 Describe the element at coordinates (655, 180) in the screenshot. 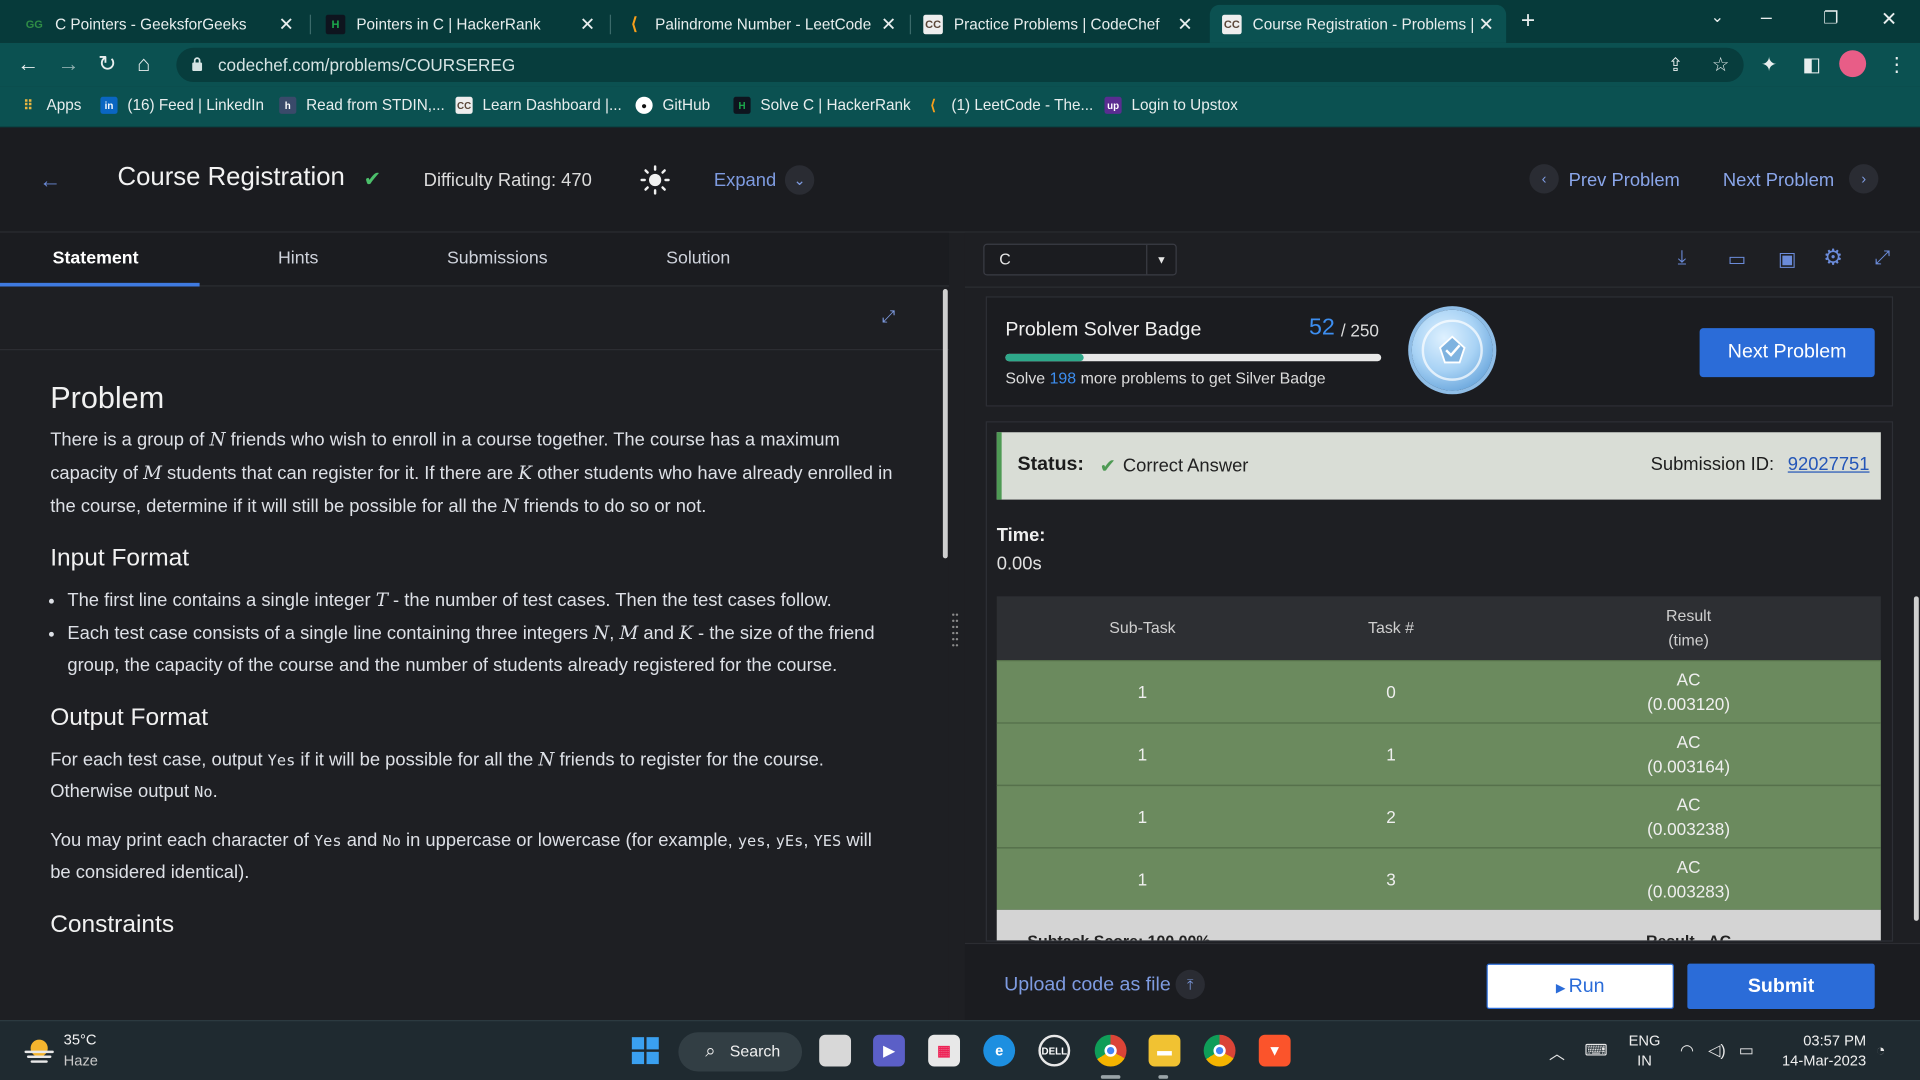

I see `theme-sun-icon` at that location.